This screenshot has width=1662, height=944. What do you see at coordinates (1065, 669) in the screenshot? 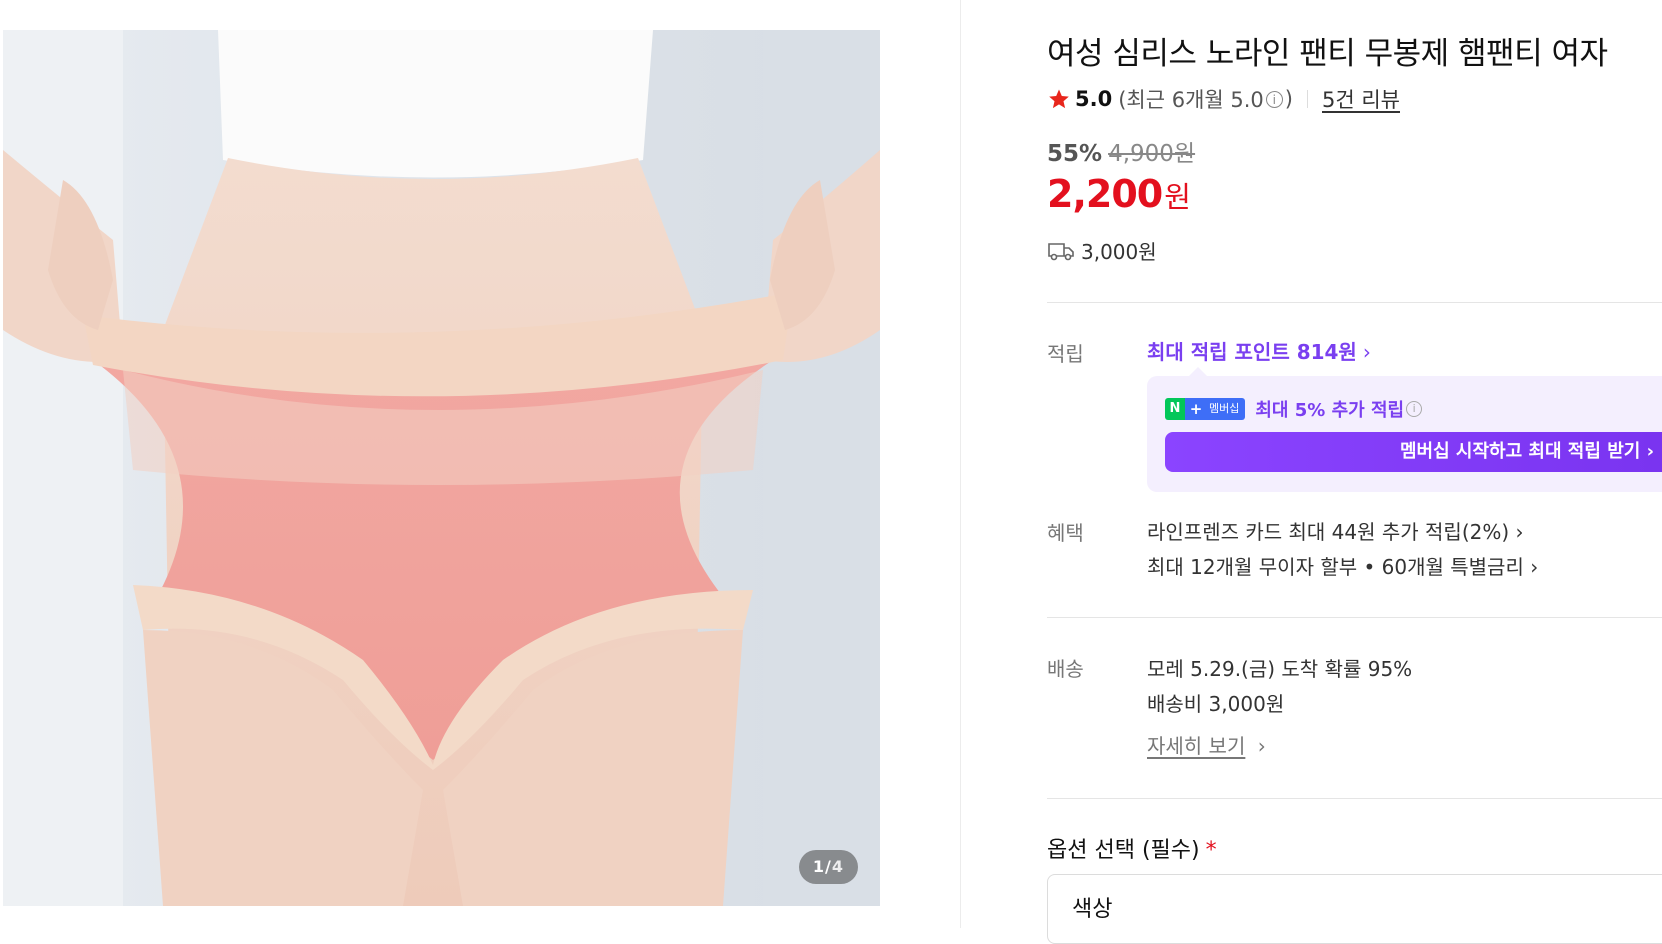
I see `delivery-label: 배송` at bounding box center [1065, 669].